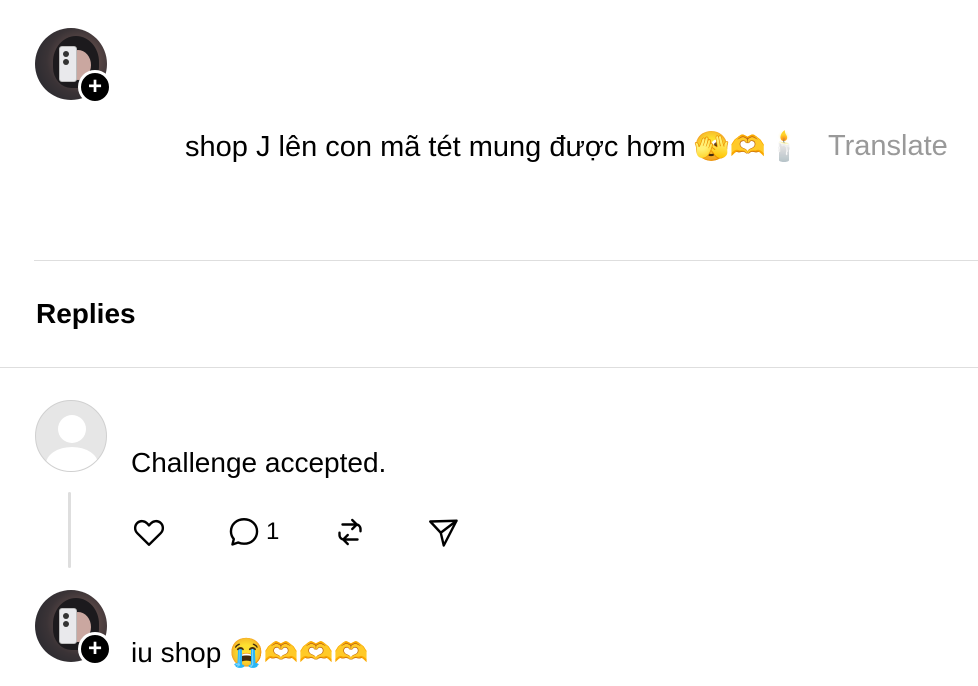 The width and height of the screenshot is (978, 686). I want to click on reply-text: Challenge accepted., so click(259, 462).